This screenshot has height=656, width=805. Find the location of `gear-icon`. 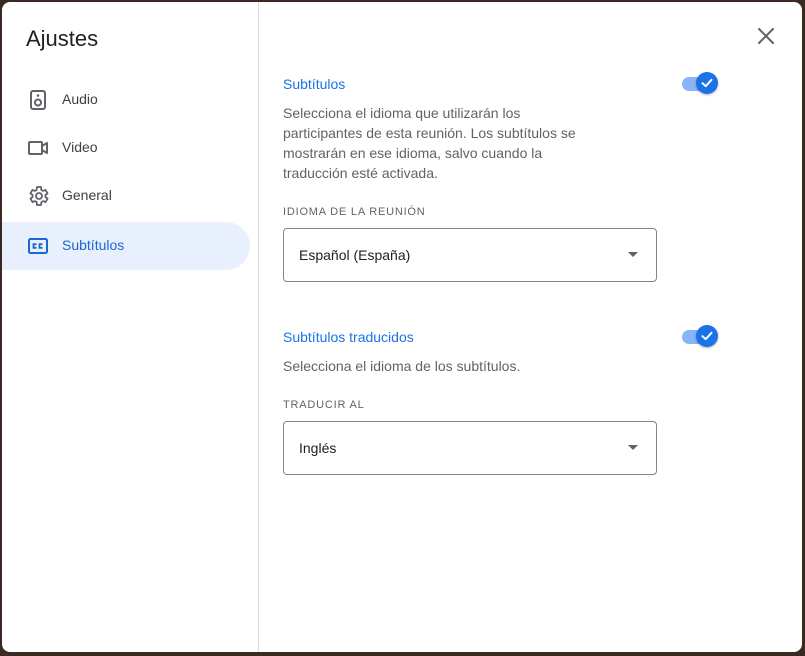

gear-icon is located at coordinates (38, 196).